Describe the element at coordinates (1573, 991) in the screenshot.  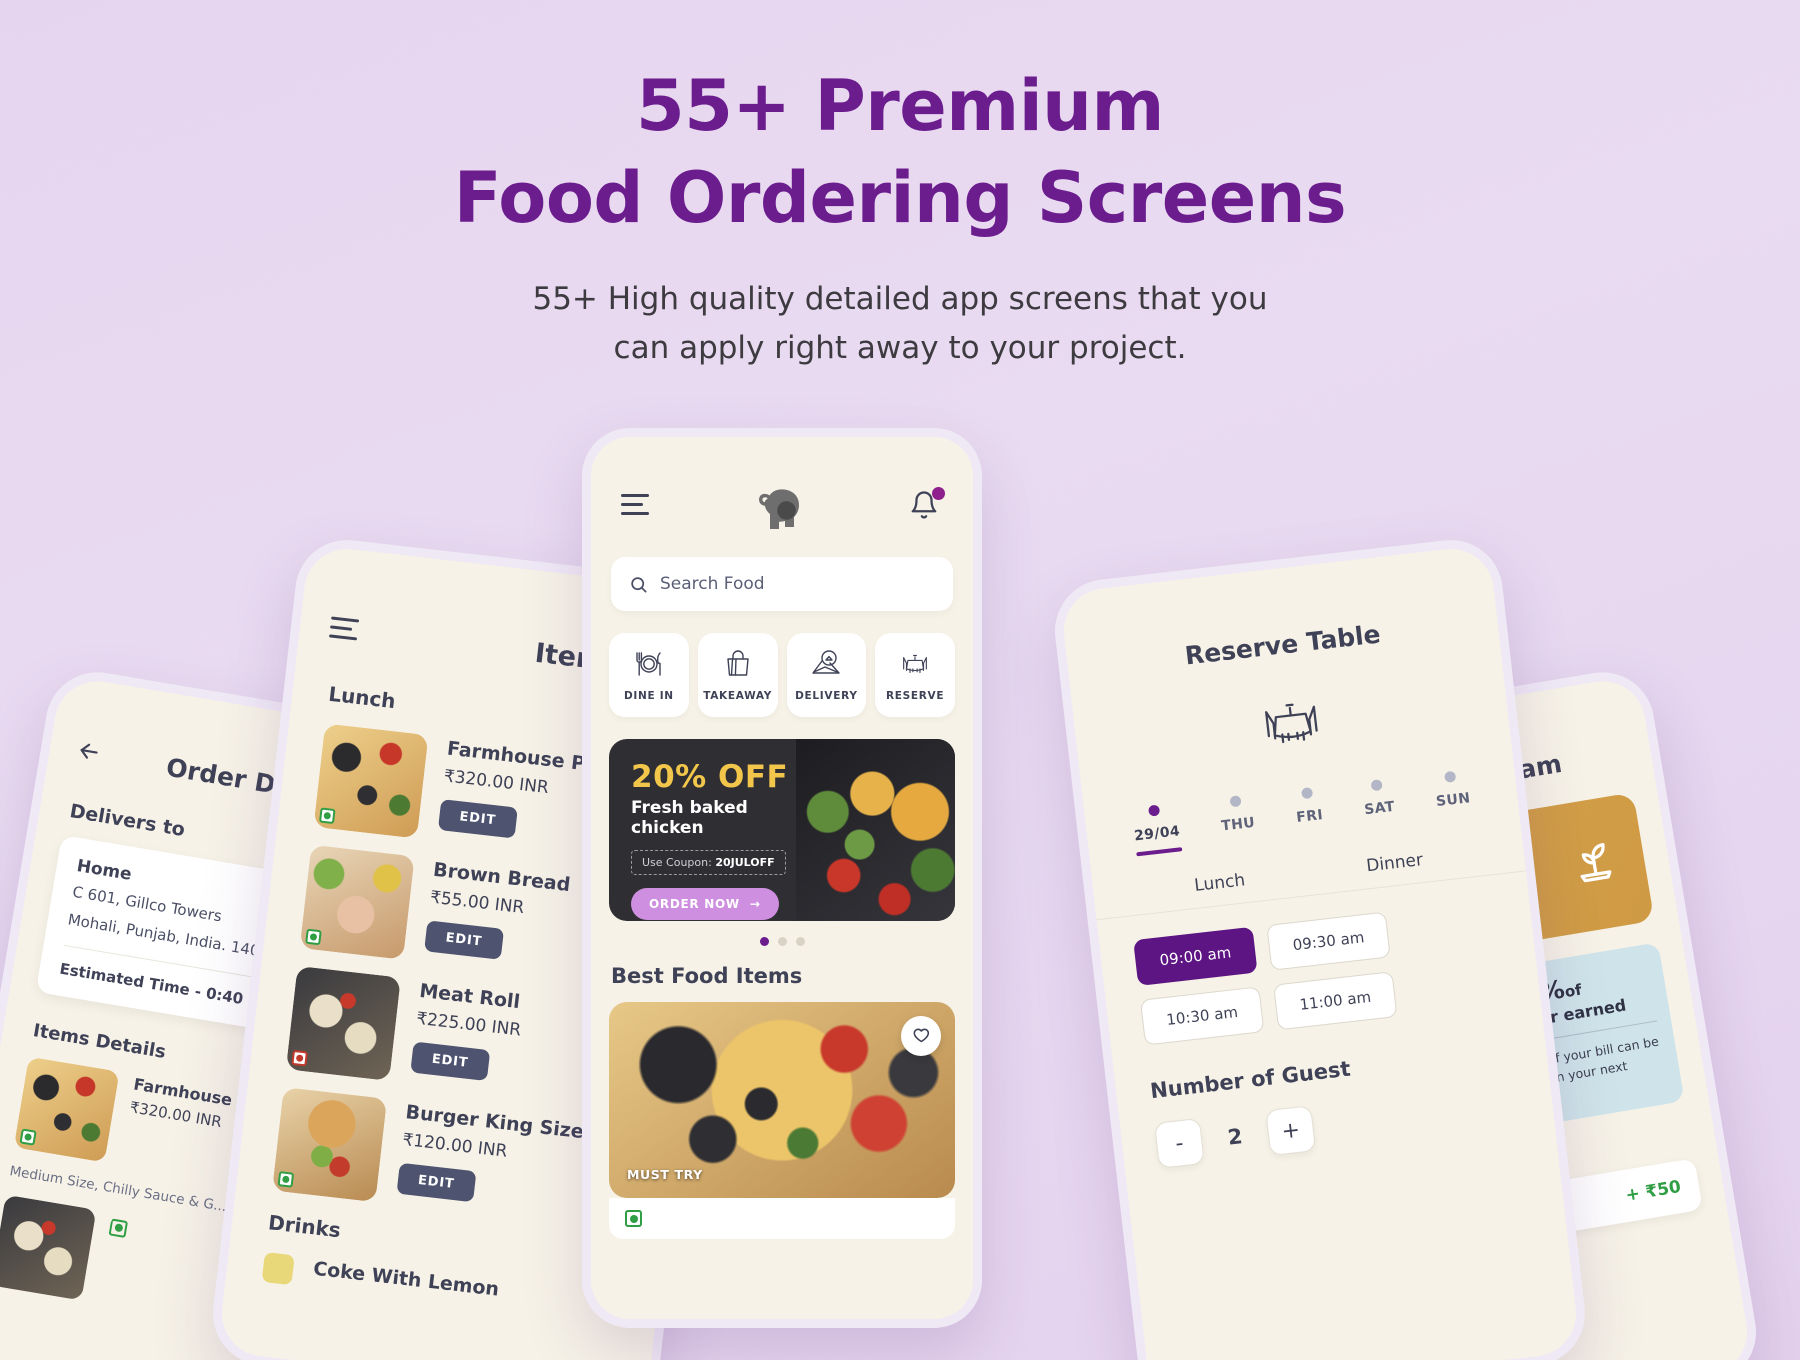
I see `benefit-amount-suffix: of` at that location.